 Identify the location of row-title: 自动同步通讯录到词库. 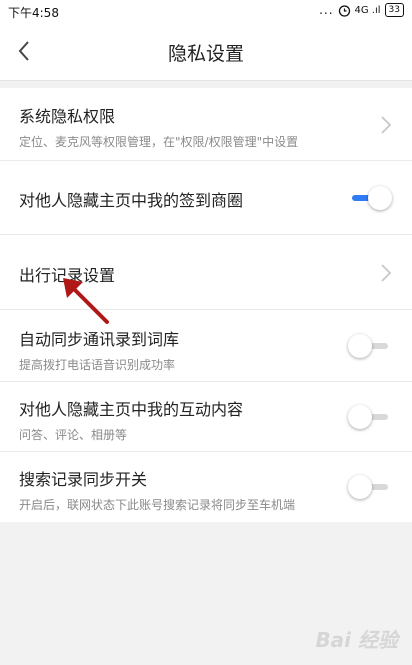
(99, 339).